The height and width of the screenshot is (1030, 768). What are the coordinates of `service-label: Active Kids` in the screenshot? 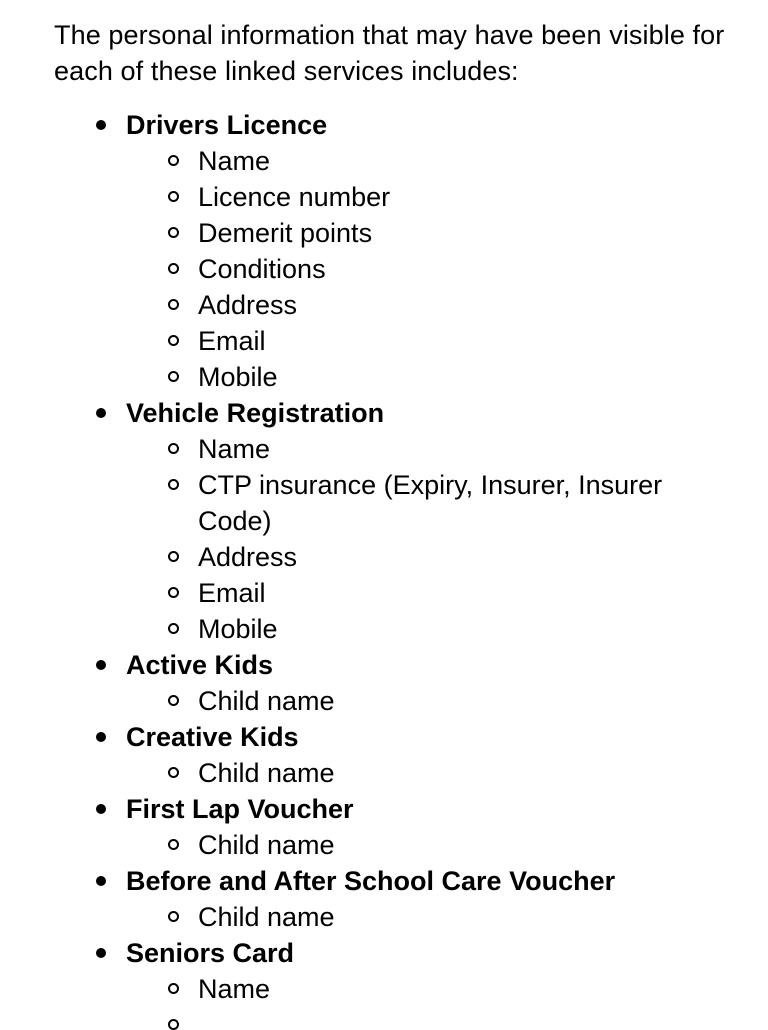 It's located at (200, 665).